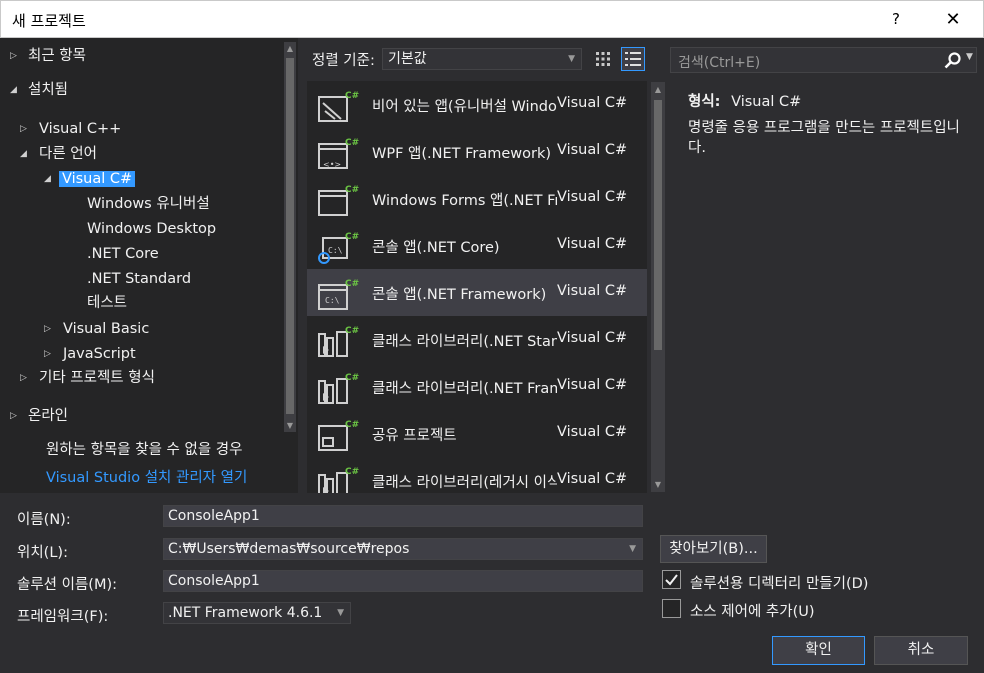 This screenshot has width=984, height=673. Describe the element at coordinates (464, 389) in the screenshot. I see `template-name: 클래스 라이브러리(.NET Framework)` at that location.